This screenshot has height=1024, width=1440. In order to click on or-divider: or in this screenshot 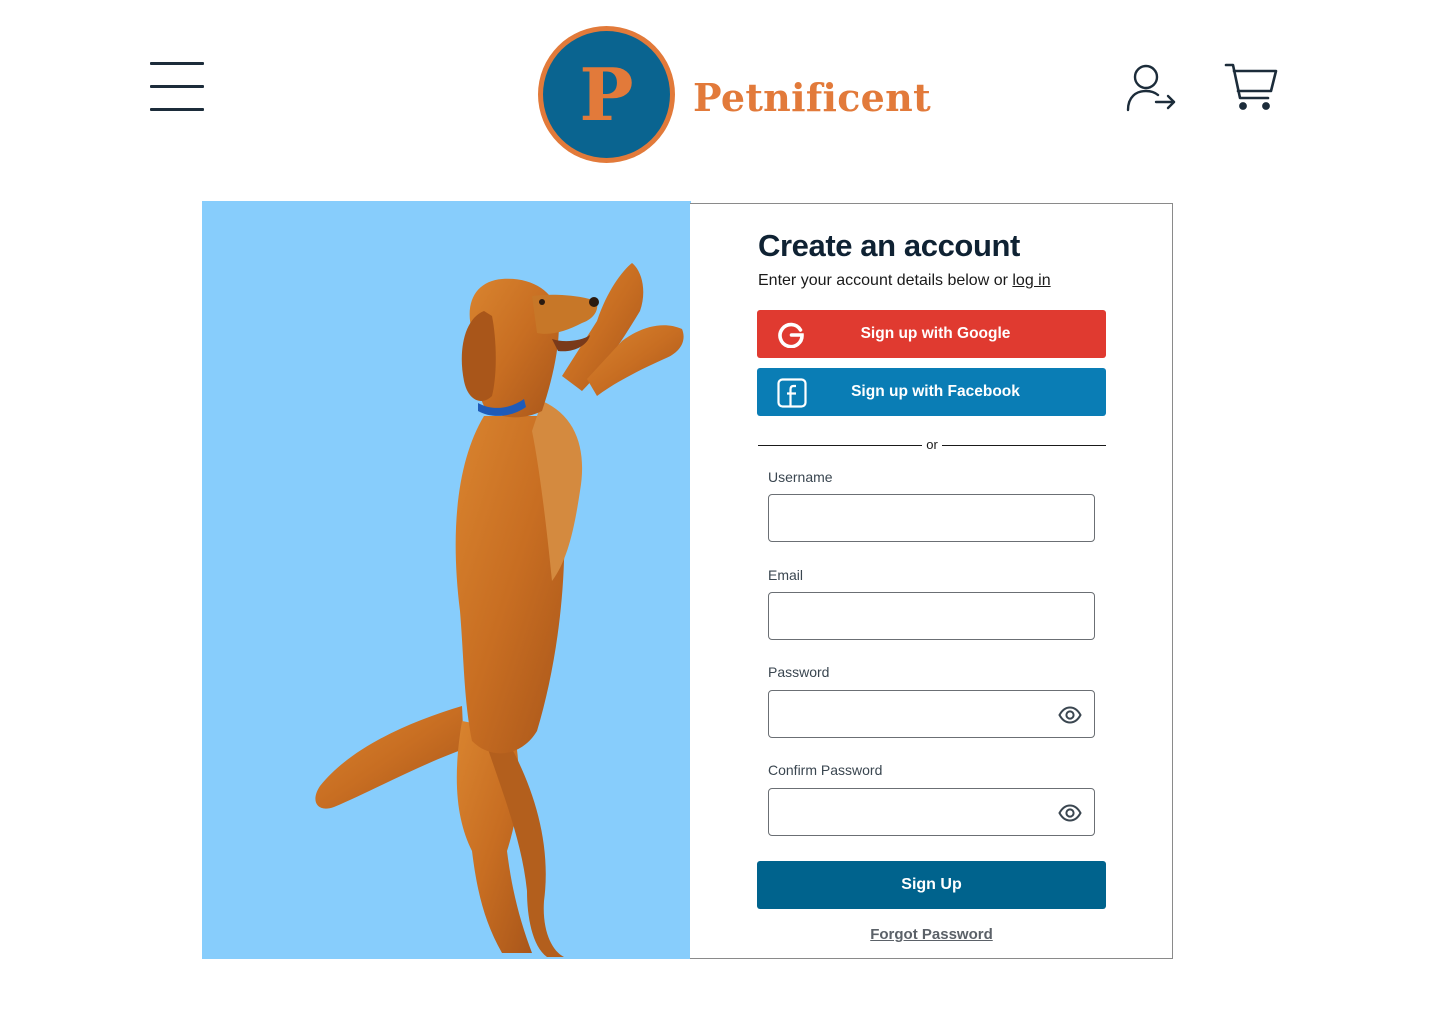, I will do `click(932, 446)`.